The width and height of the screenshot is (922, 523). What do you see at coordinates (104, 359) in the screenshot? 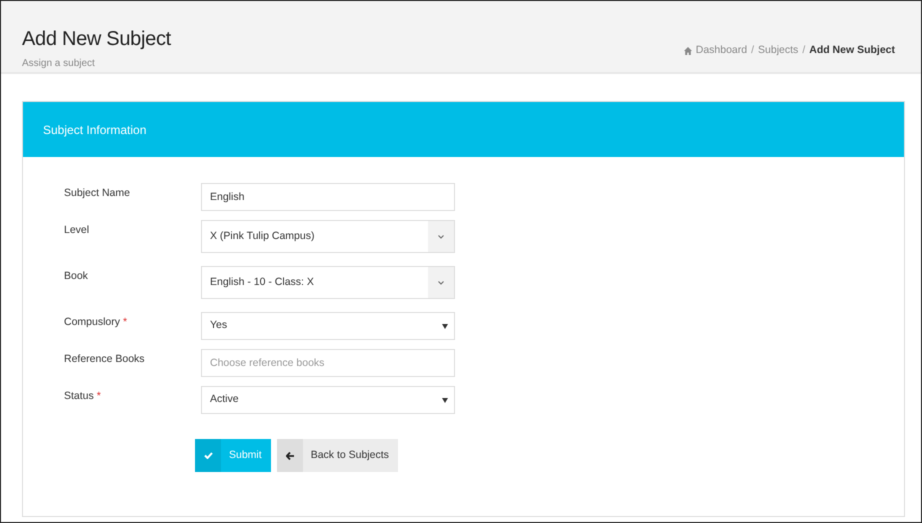
I see `field-label: Reference Books` at bounding box center [104, 359].